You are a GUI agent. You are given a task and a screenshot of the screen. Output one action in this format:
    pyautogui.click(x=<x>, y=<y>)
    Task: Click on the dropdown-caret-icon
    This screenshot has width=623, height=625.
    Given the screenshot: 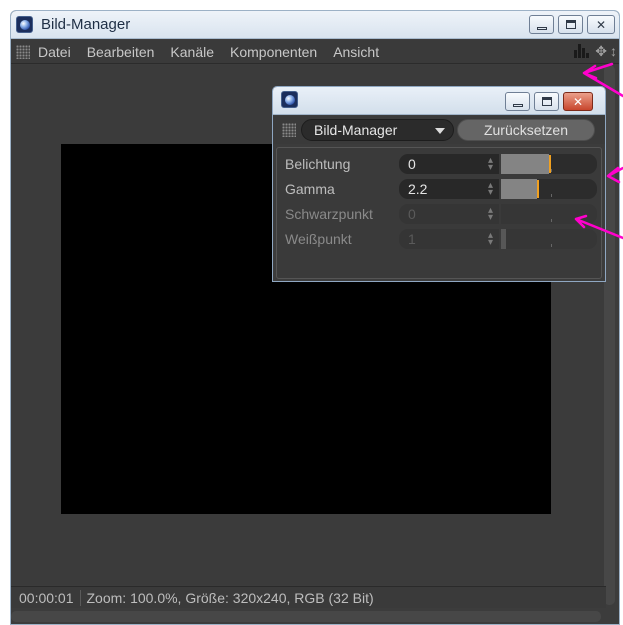 What is the action you would take?
    pyautogui.click(x=440, y=131)
    